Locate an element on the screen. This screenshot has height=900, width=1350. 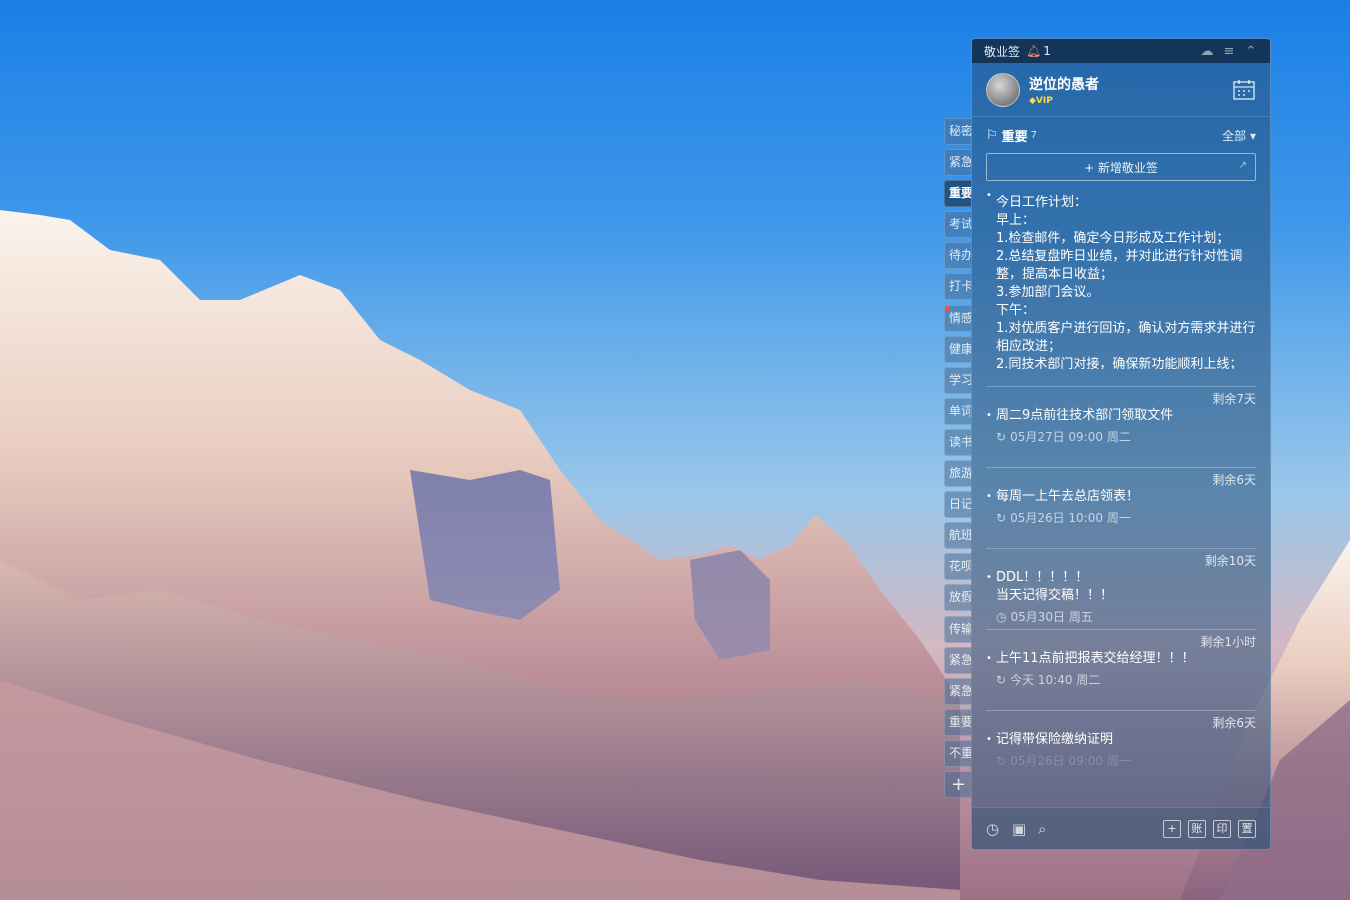
note-line: 3.参加部门会议。 is located at coordinates (1048, 292).